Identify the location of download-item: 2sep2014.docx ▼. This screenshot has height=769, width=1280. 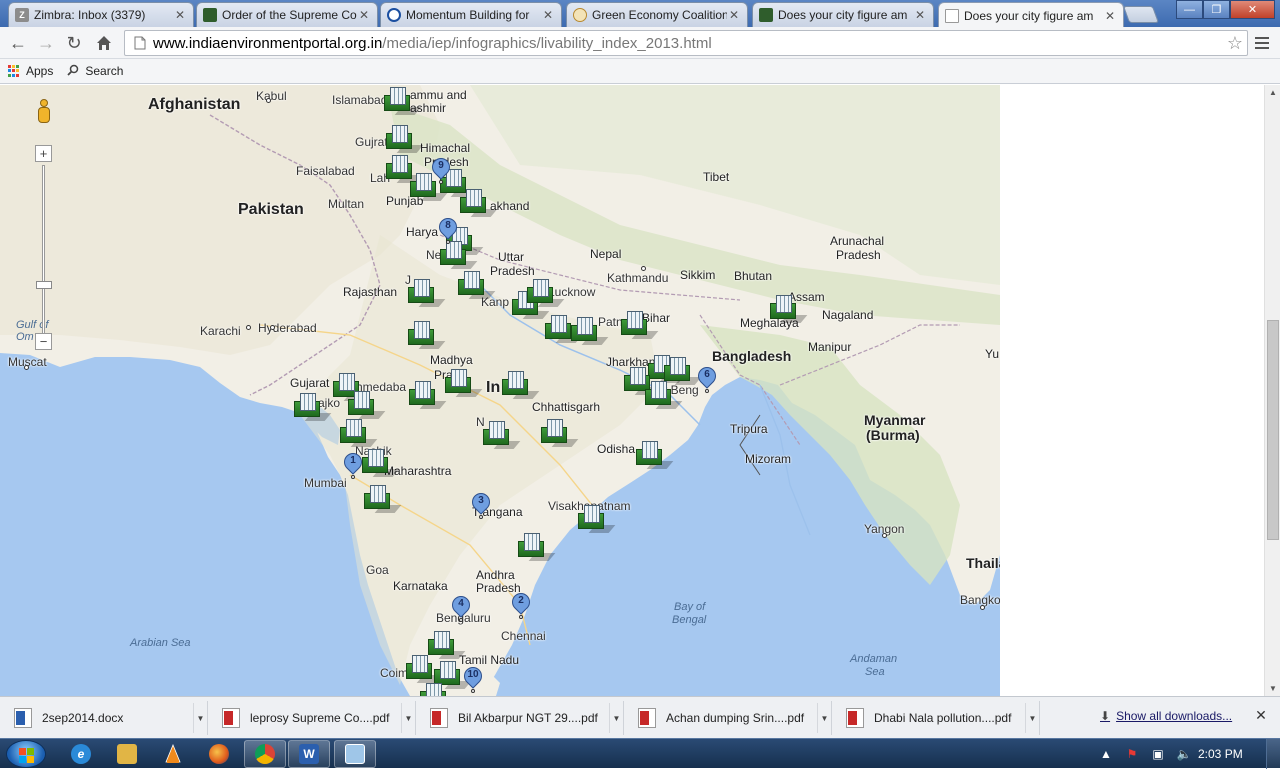
(106, 718).